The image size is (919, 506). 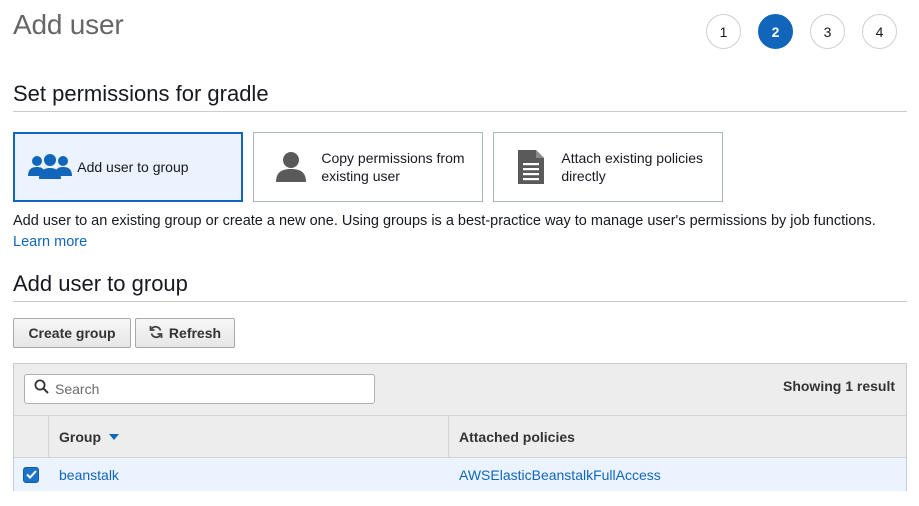 I want to click on refresh-button: Refresh, so click(x=185, y=333).